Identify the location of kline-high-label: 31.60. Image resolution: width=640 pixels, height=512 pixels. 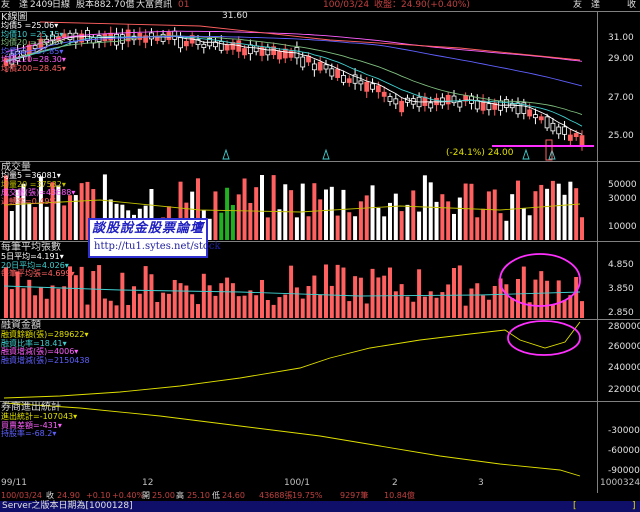
(235, 16).